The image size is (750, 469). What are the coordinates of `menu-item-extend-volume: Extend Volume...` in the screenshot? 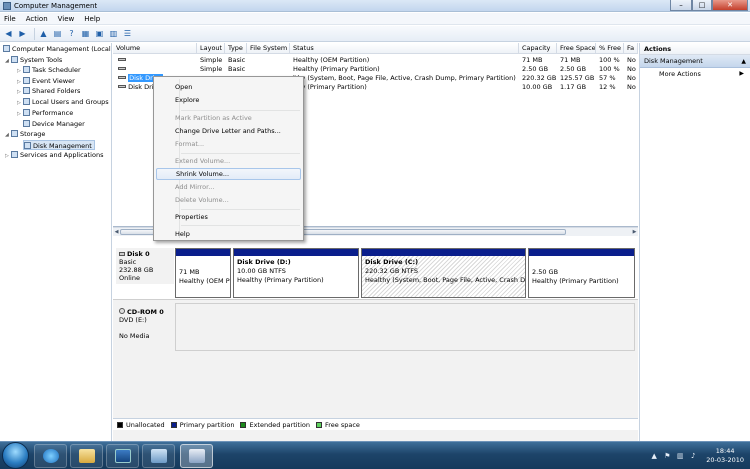 It's located at (228, 161).